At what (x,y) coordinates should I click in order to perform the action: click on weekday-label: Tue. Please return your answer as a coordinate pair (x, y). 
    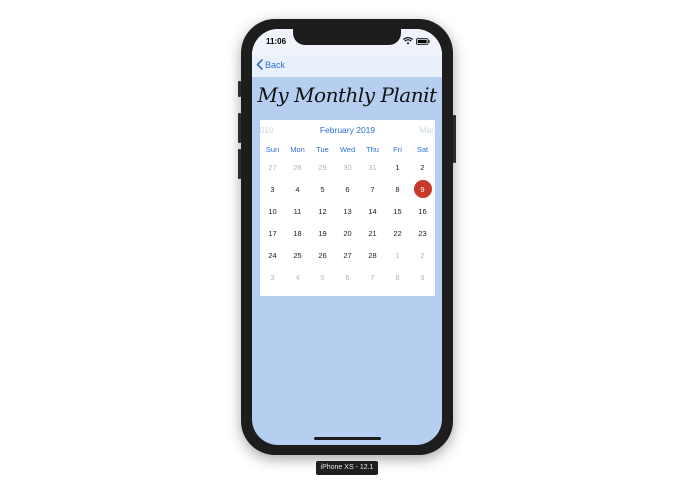
    Looking at the image, I should click on (322, 149).